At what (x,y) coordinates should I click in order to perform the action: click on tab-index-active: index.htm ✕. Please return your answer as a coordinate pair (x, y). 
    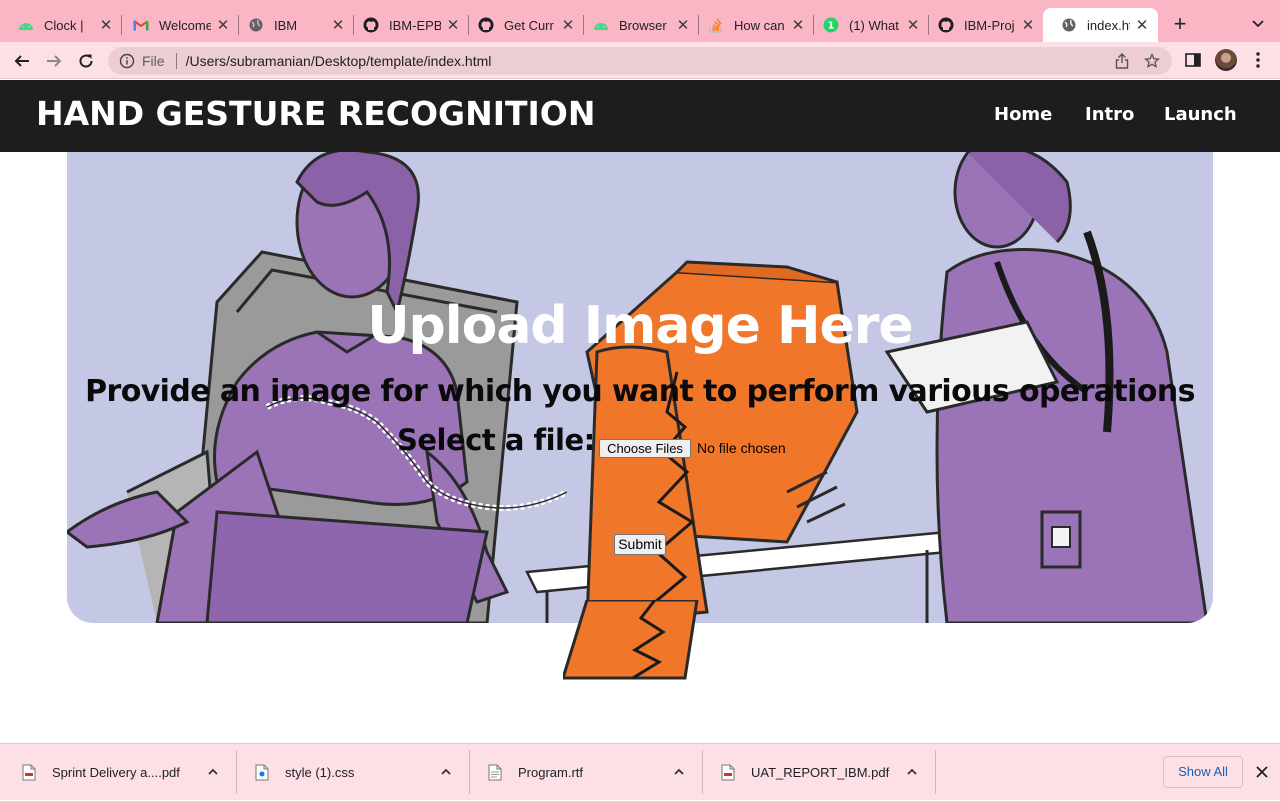
    Looking at the image, I should click on (1100, 25).